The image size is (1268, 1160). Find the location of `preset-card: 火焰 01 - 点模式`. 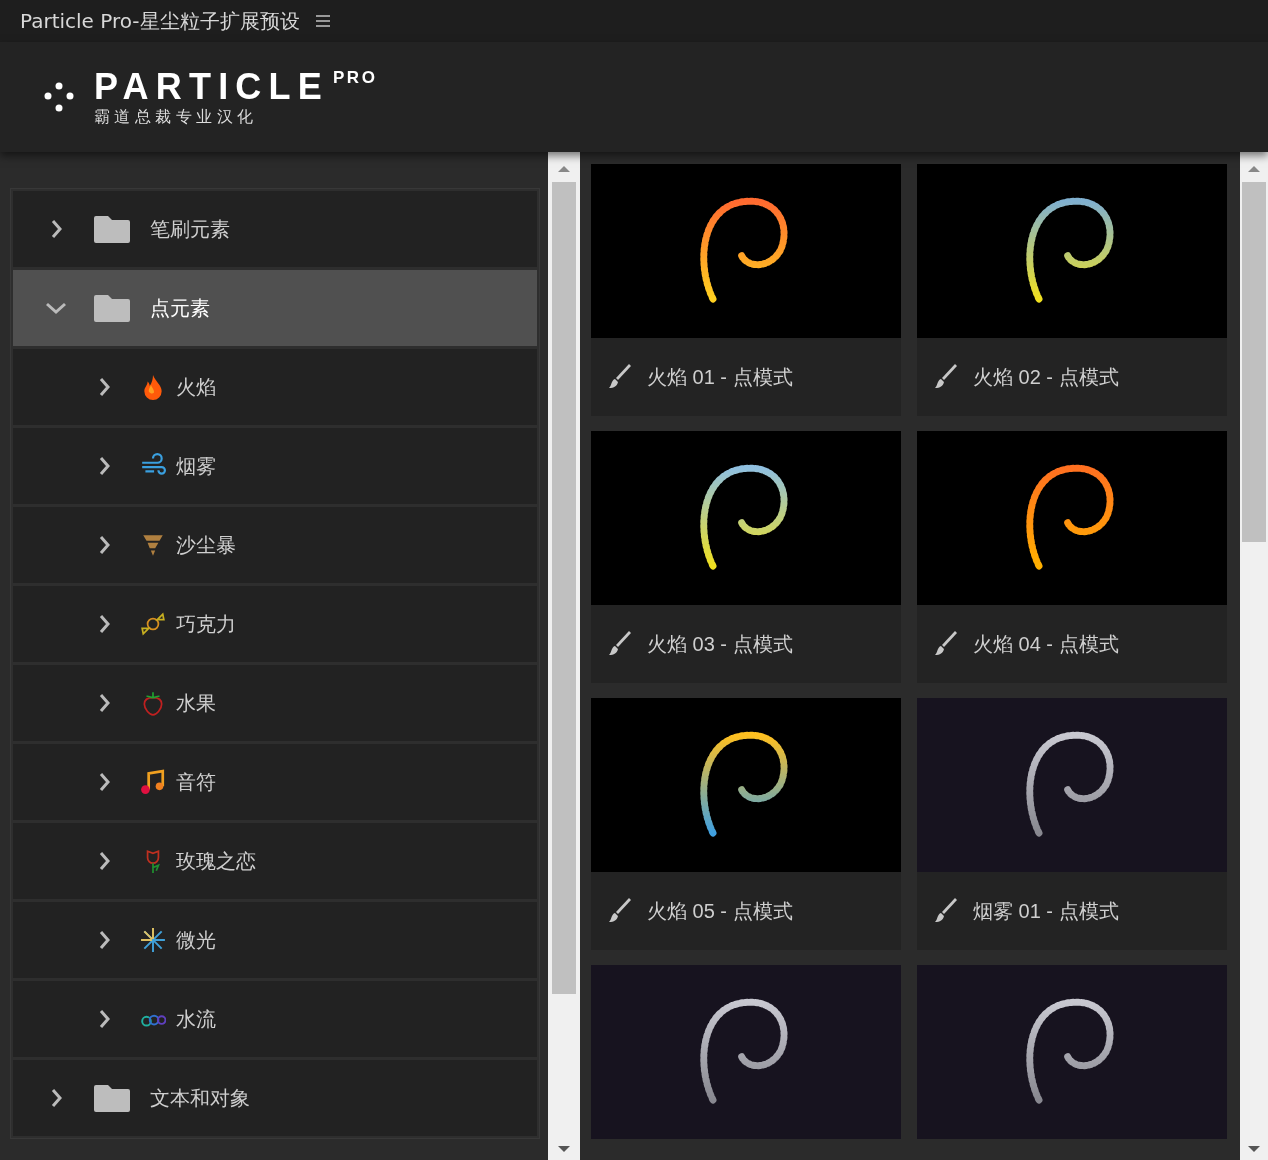

preset-card: 火焰 01 - 点模式 is located at coordinates (746, 290).